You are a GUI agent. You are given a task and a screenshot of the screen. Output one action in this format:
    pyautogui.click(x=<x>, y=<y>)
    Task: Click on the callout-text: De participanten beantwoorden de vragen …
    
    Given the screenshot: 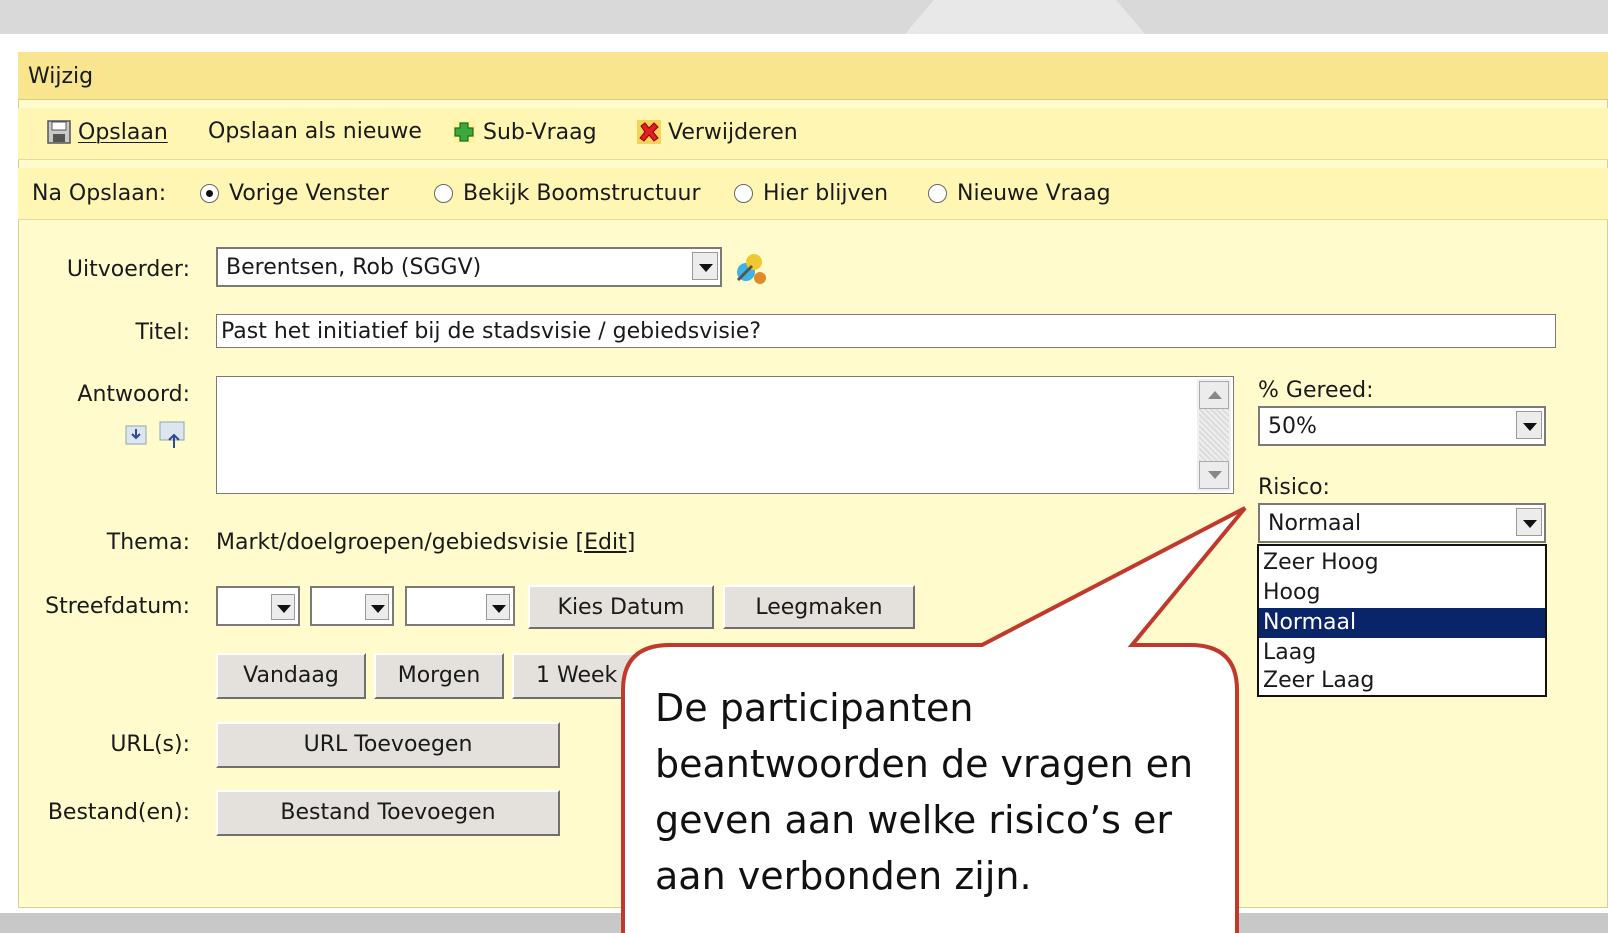 What is the action you would take?
    pyautogui.click(x=924, y=792)
    